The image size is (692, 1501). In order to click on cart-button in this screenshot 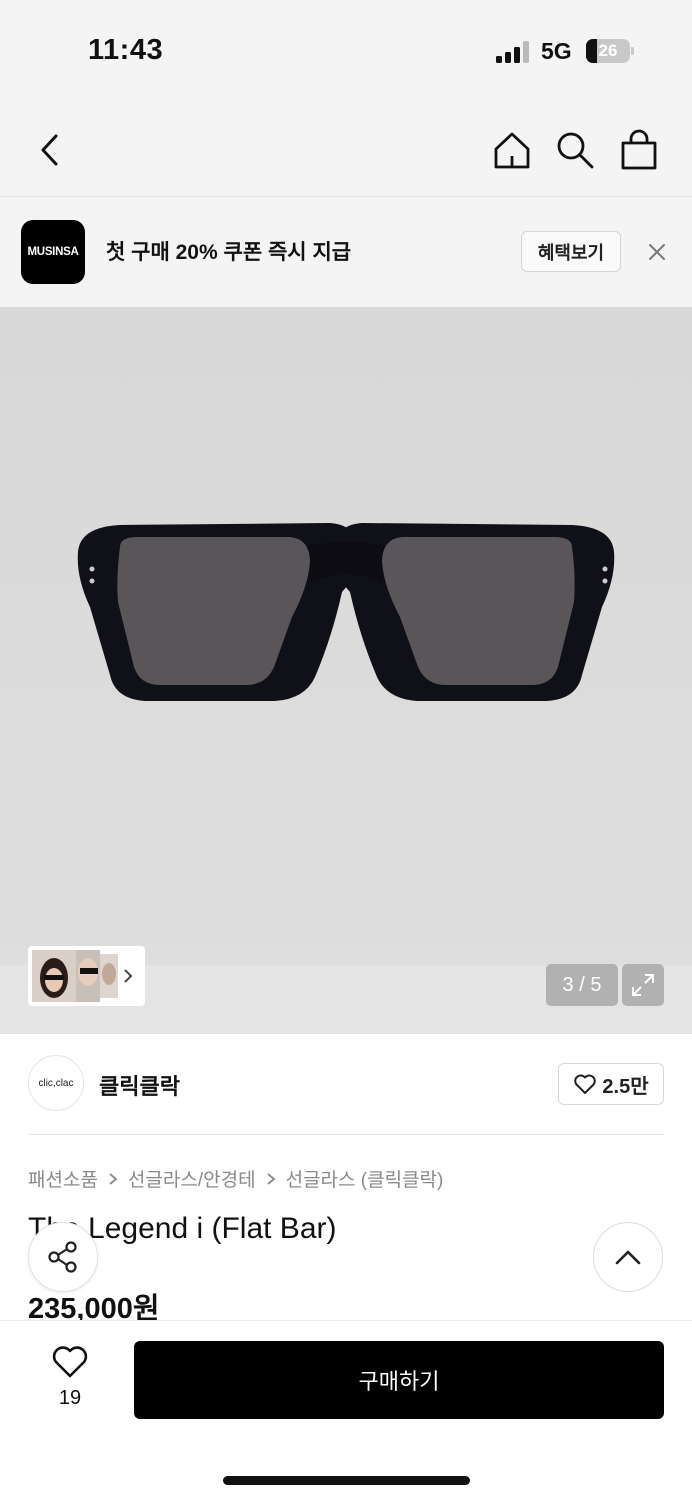, I will do `click(639, 150)`.